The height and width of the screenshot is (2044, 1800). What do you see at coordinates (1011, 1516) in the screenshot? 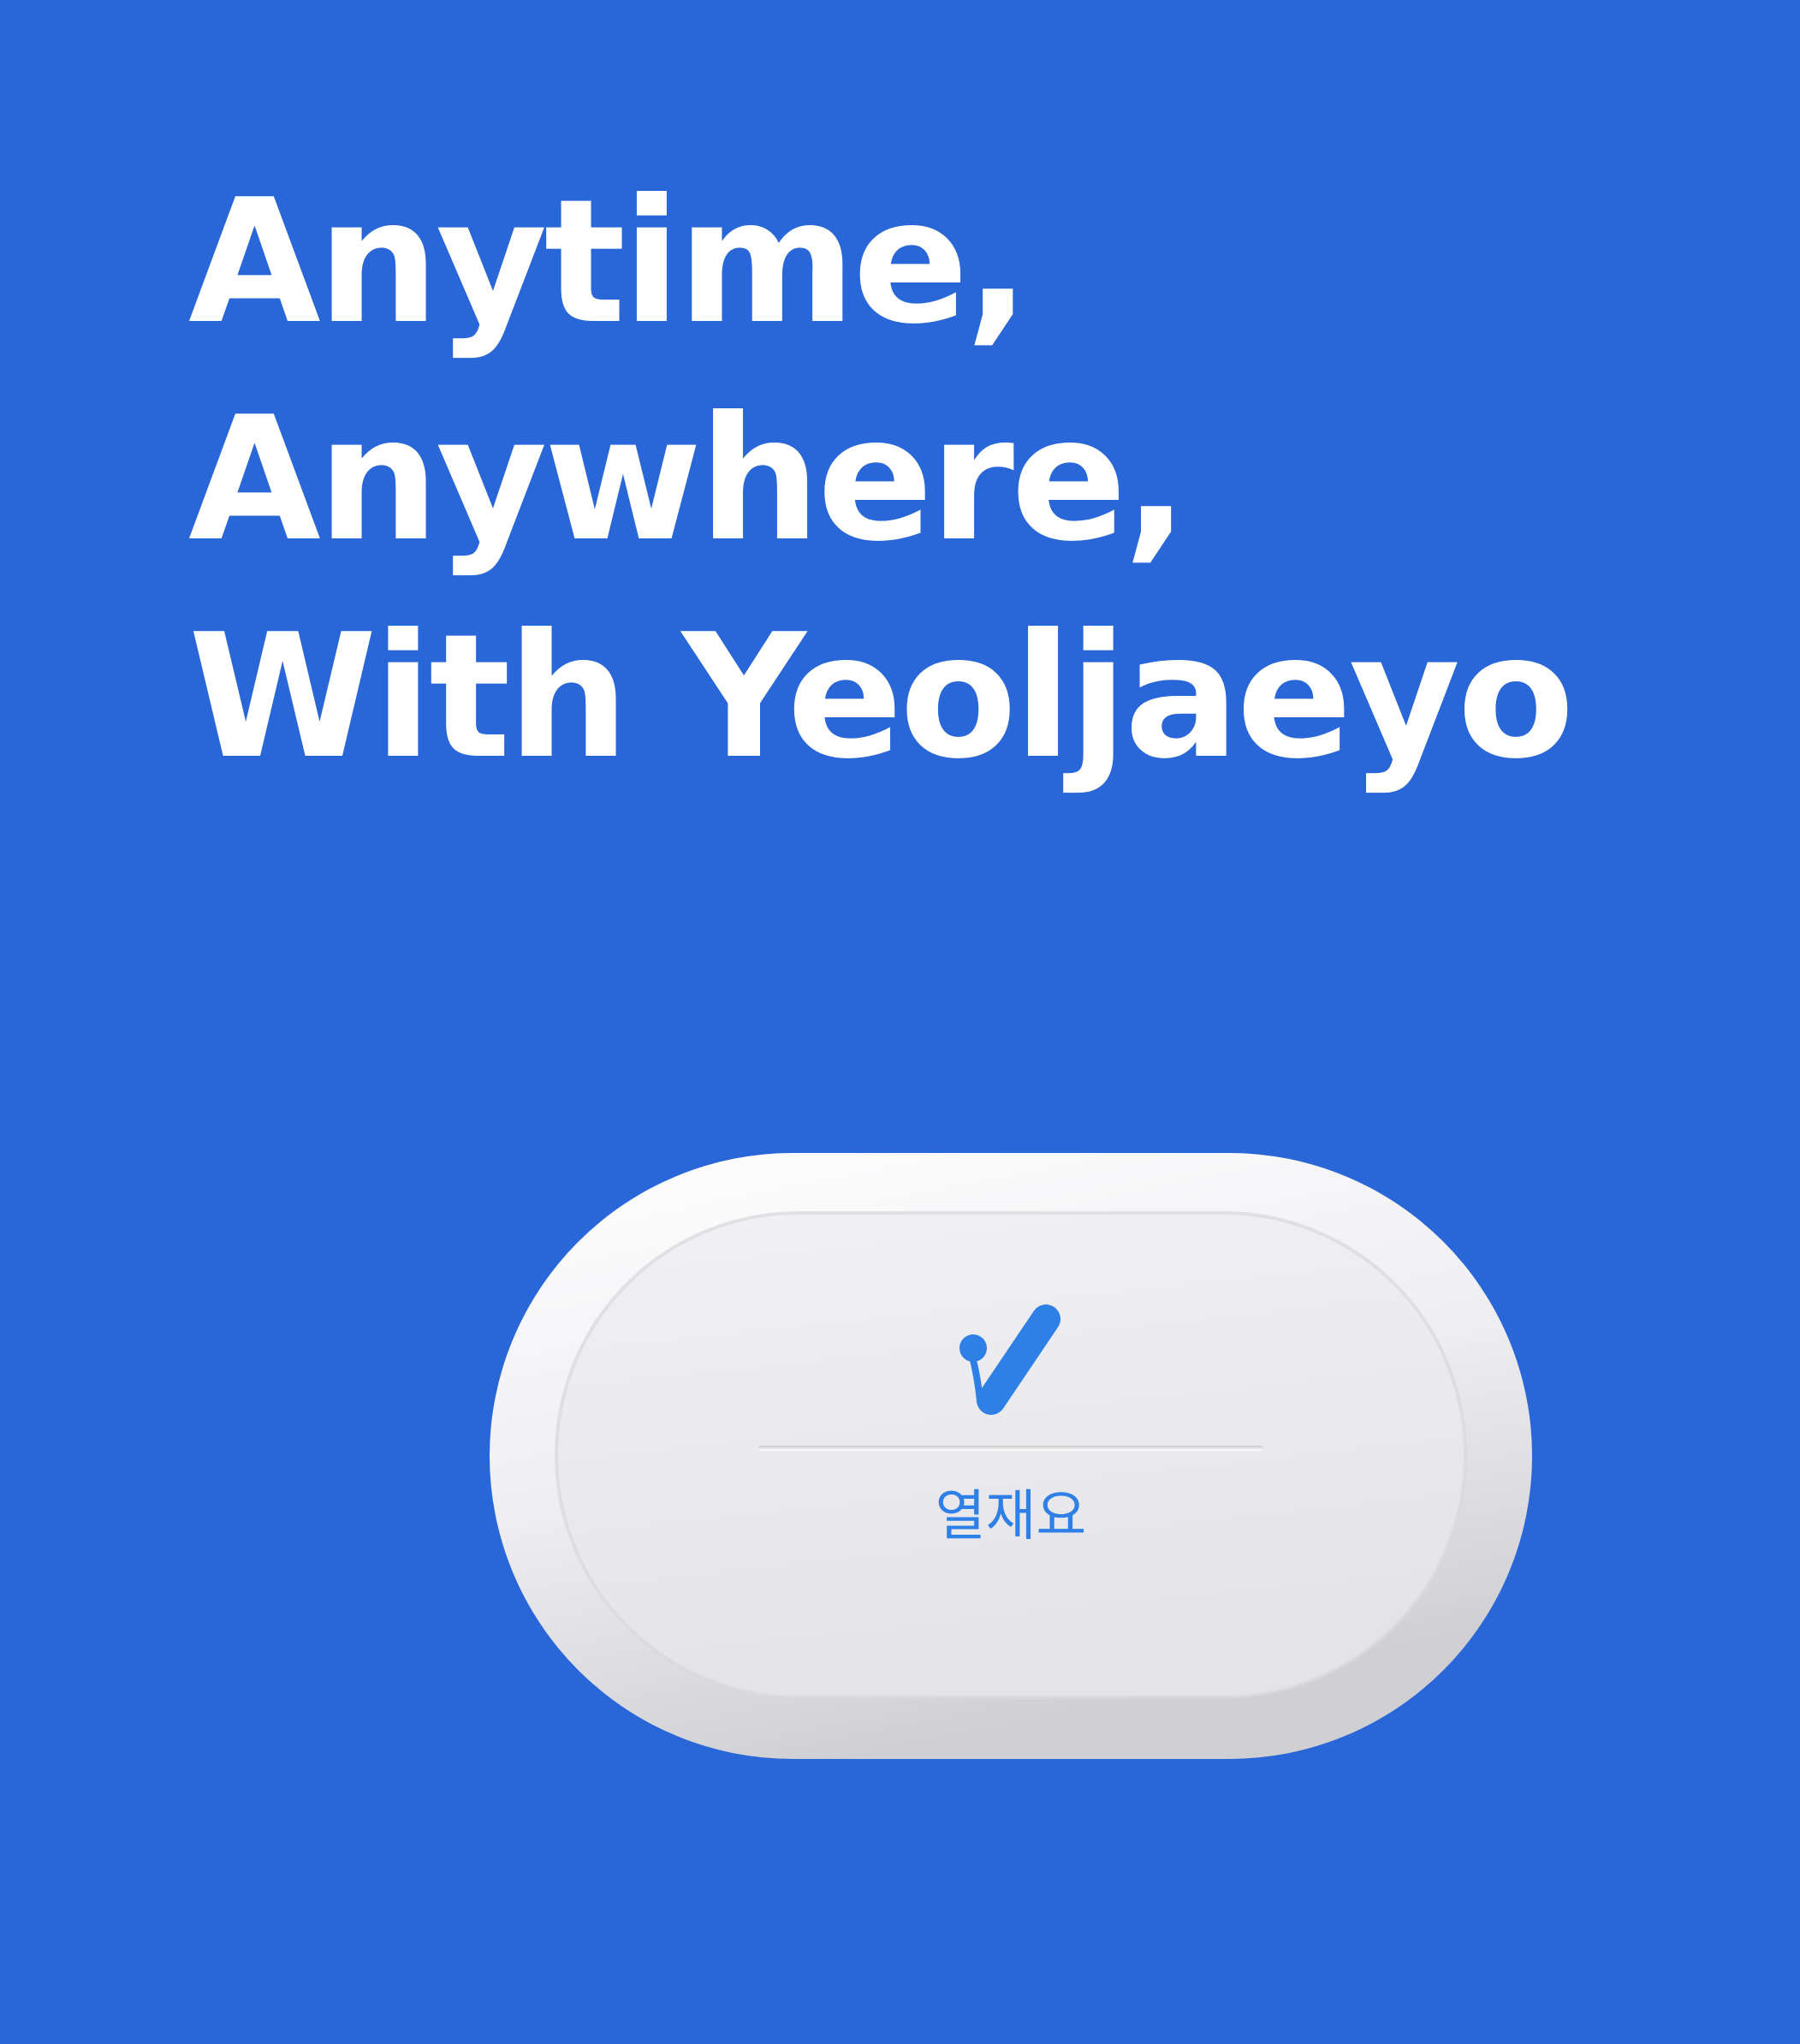
I see `device-logo-text: 열재요` at bounding box center [1011, 1516].